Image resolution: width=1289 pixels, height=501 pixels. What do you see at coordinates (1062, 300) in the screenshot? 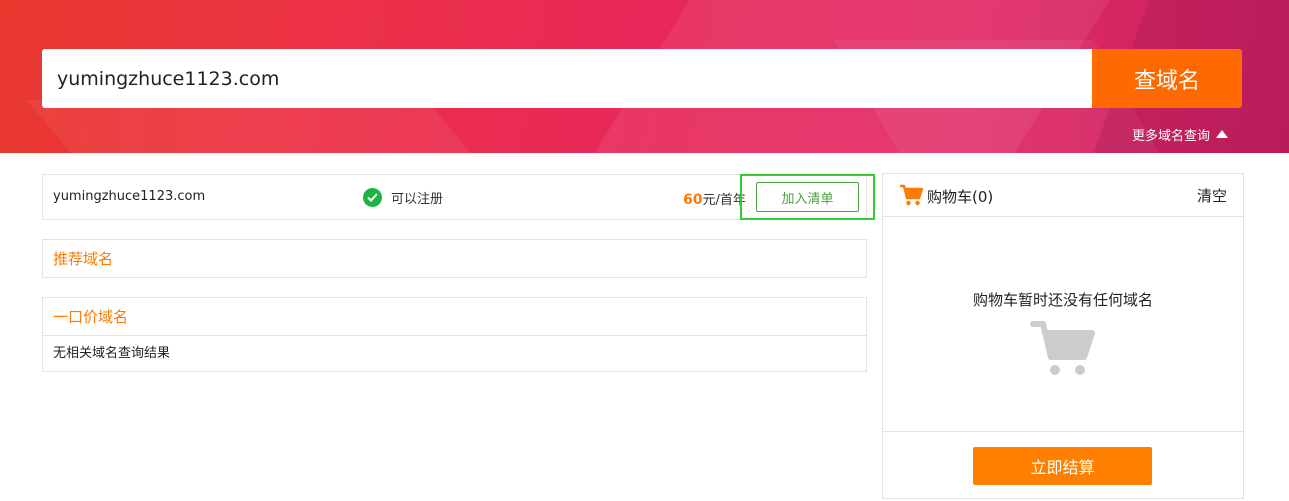
I see `cart-empty-message: 购物车暂时还没有任何域名` at bounding box center [1062, 300].